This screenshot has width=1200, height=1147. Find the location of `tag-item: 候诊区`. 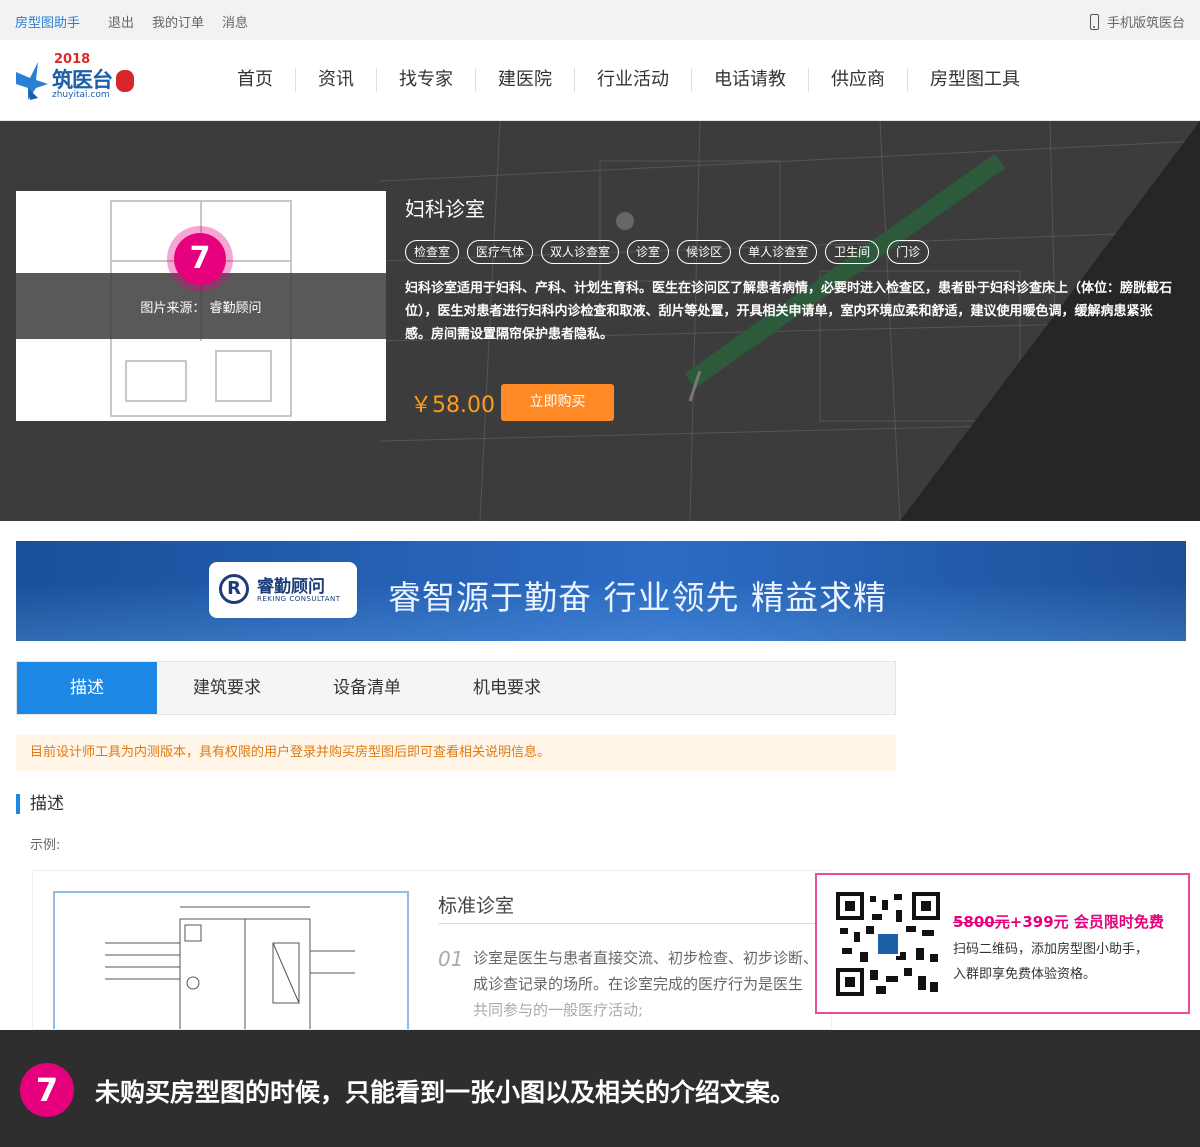

tag-item: 候诊区 is located at coordinates (704, 252).